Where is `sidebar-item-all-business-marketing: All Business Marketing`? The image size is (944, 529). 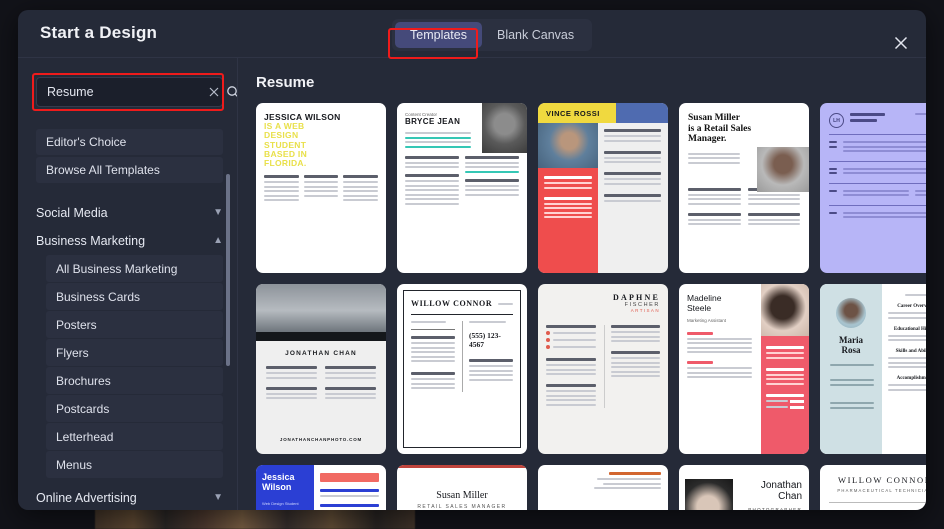 sidebar-item-all-business-marketing: All Business Marketing is located at coordinates (134, 268).